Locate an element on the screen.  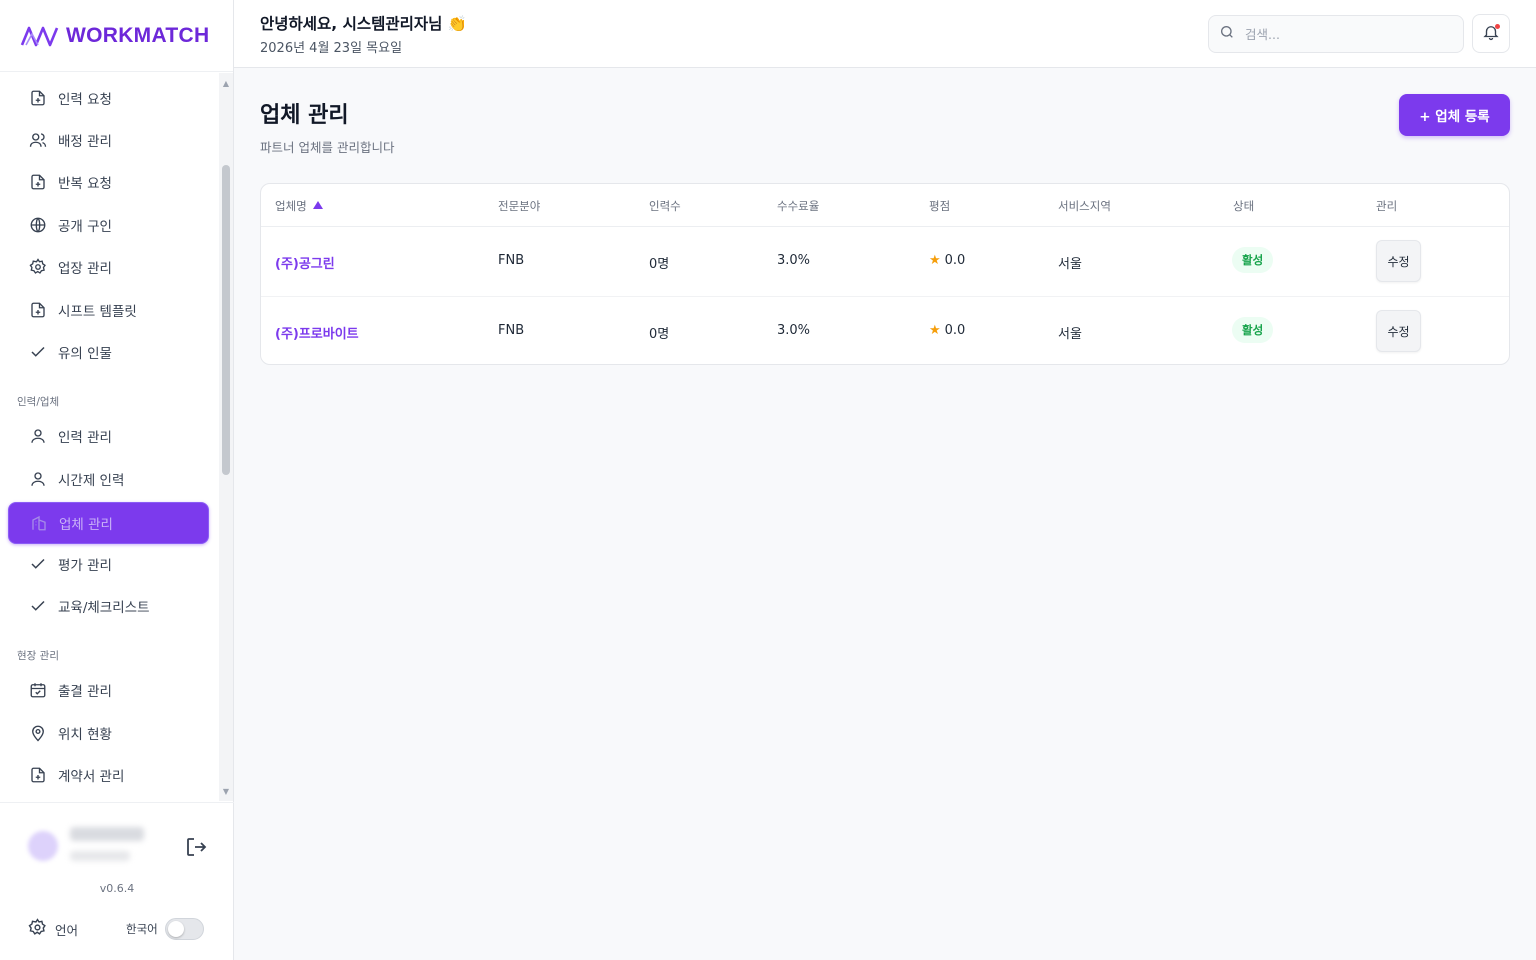
building-icon is located at coordinates (39, 523).